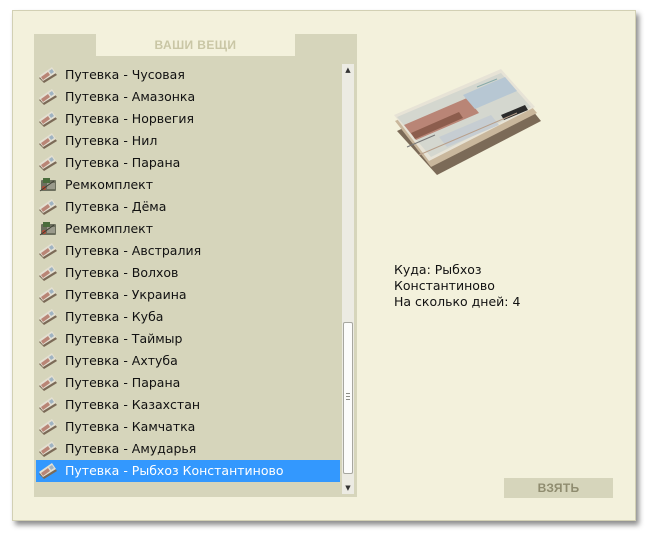  What do you see at coordinates (188, 207) in the screenshot?
I see `list-item: Путевка - Дёма` at bounding box center [188, 207].